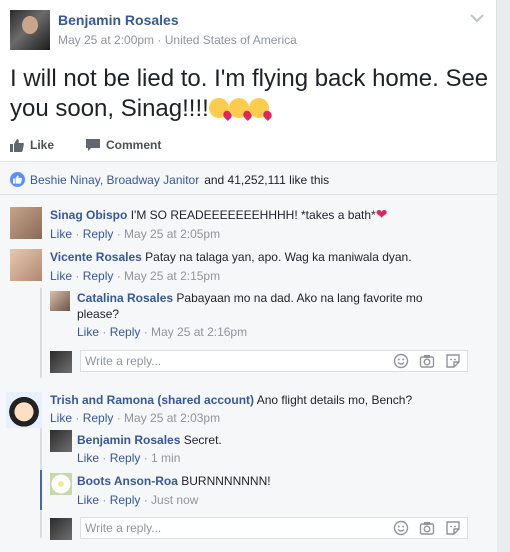 Image resolution: width=510 pixels, height=552 pixels. Describe the element at coordinates (165, 458) in the screenshot. I see `reply-time: 1 min` at that location.